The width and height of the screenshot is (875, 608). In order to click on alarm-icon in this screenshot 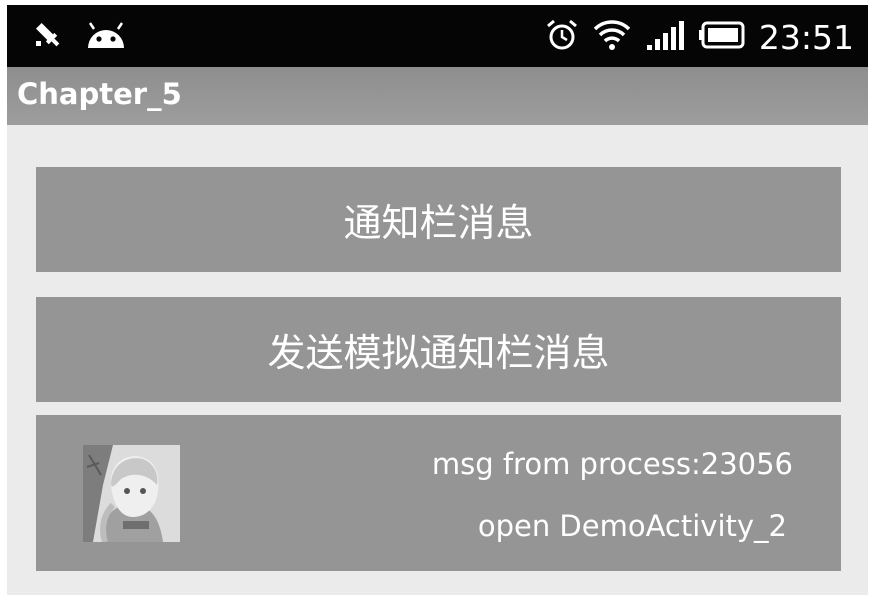, I will do `click(562, 37)`.